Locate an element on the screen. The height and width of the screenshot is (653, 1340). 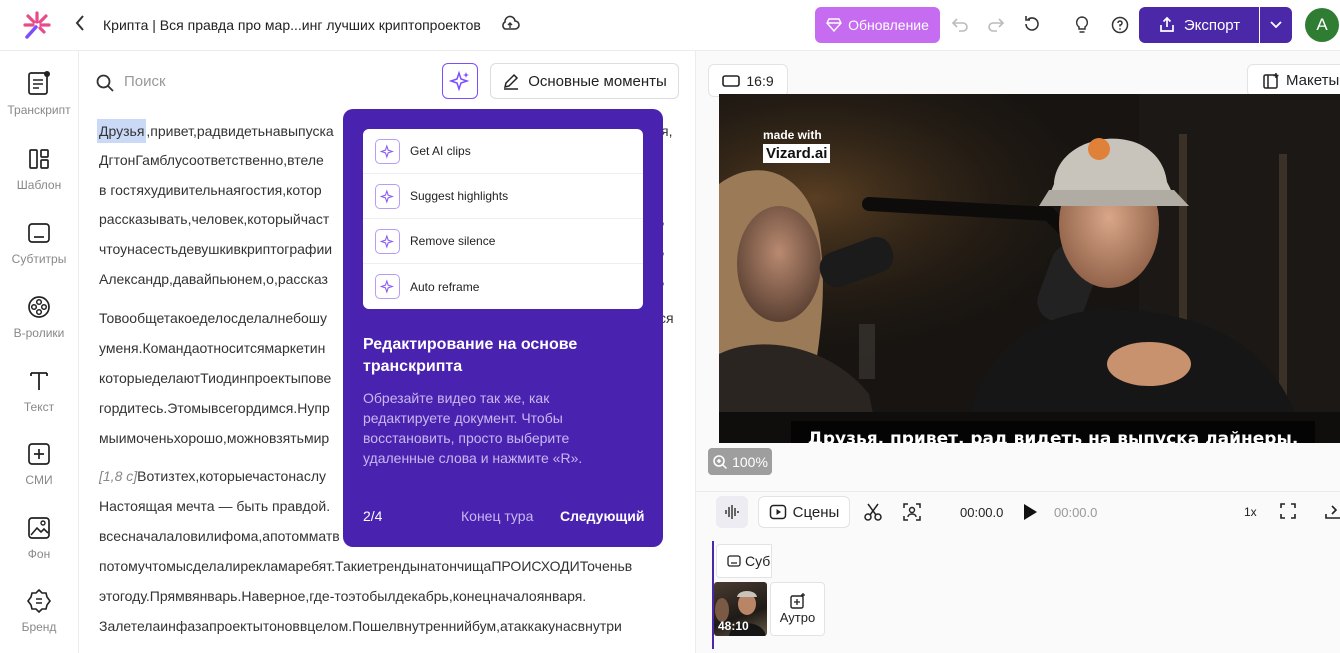
add-outro-icon is located at coordinates (797, 601).